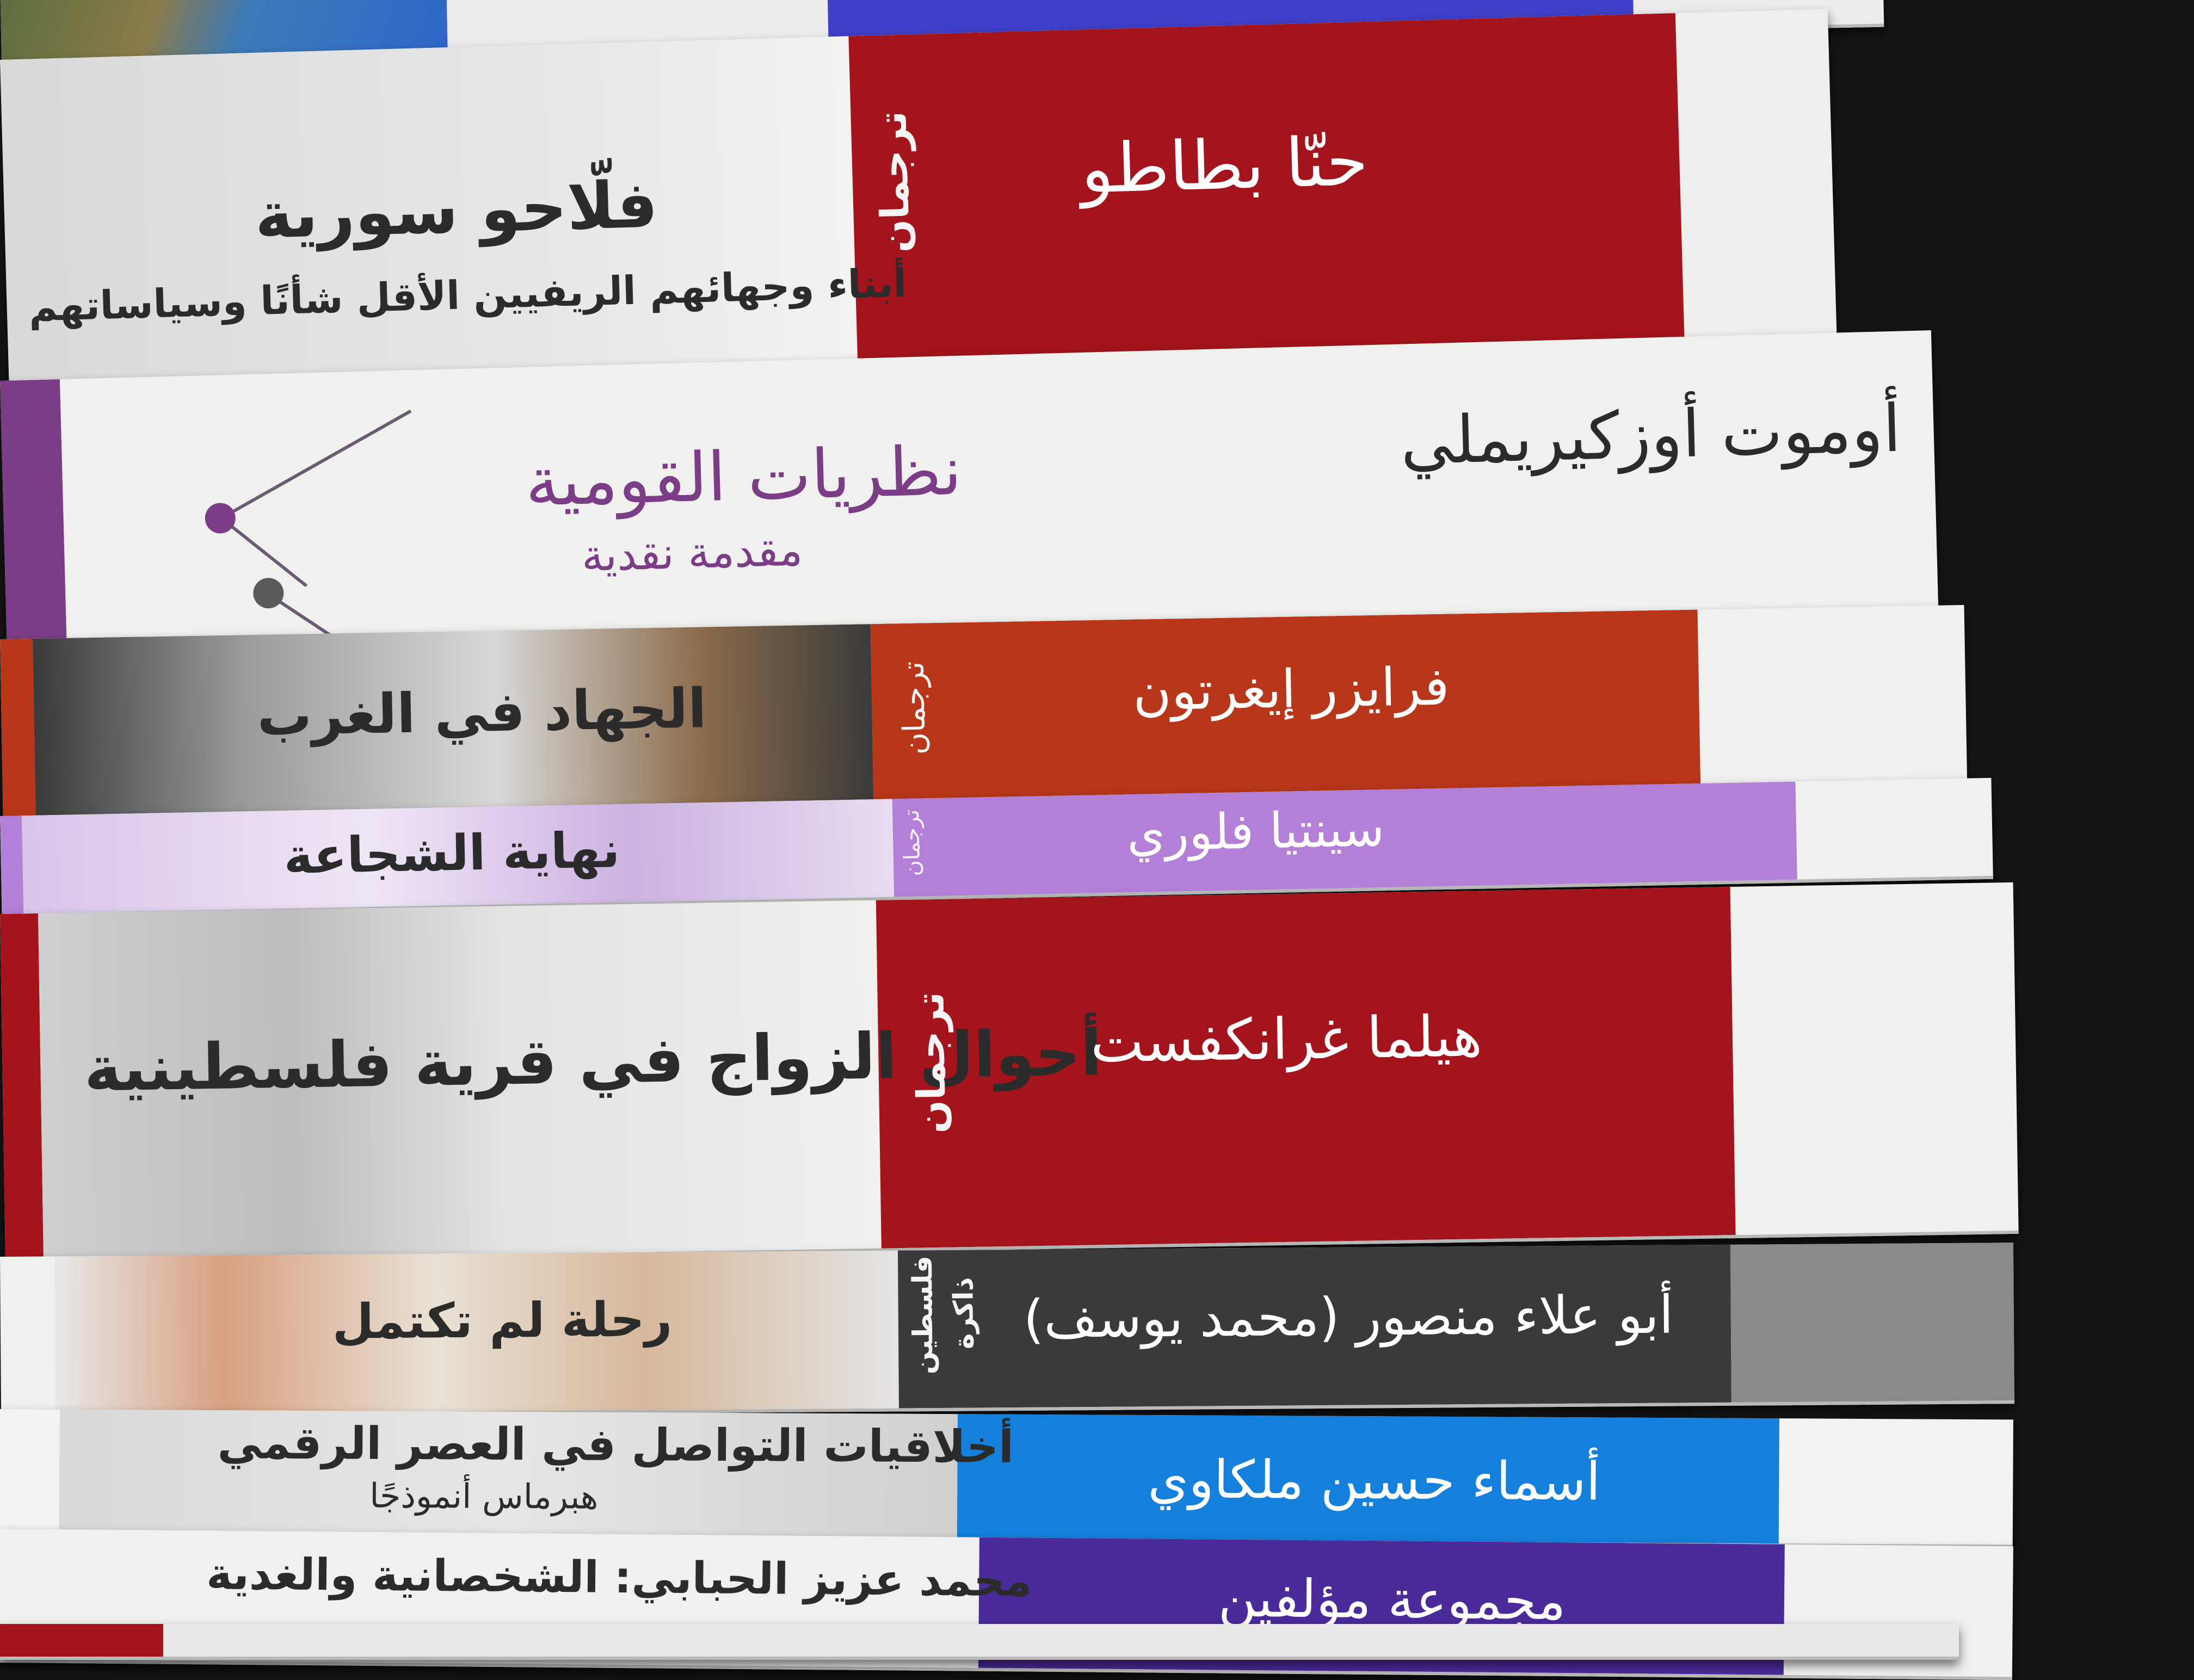 This screenshot has height=1680, width=2194. What do you see at coordinates (1348, 1317) in the screenshot?
I see `book-author: أبو علاء منصور (محمد يوسف)` at bounding box center [1348, 1317].